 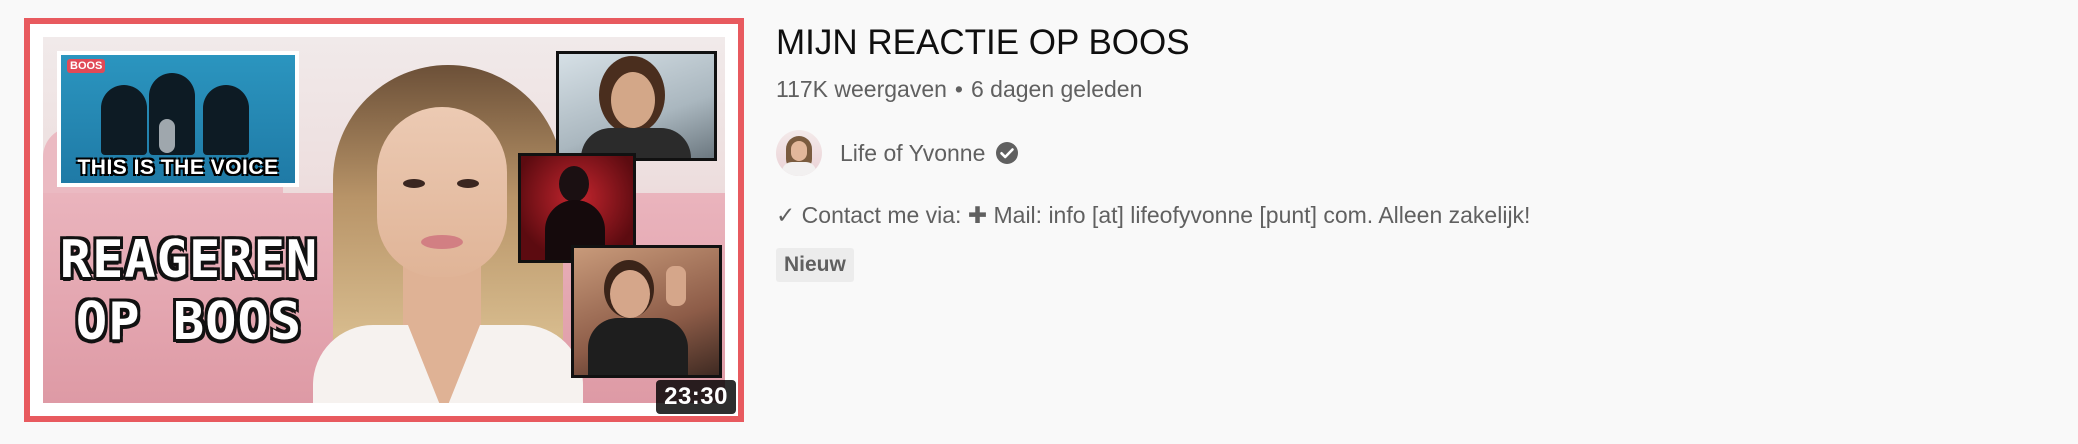 What do you see at coordinates (442, 242) in the screenshot?
I see `presenter-lips` at bounding box center [442, 242].